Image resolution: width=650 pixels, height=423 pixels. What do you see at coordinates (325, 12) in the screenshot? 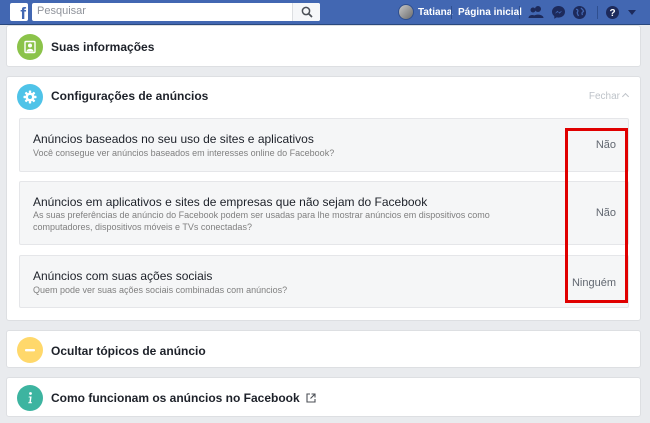
I see `top-navigation-bar: Pesquisar Tatiana Página inicial ?` at bounding box center [325, 12].